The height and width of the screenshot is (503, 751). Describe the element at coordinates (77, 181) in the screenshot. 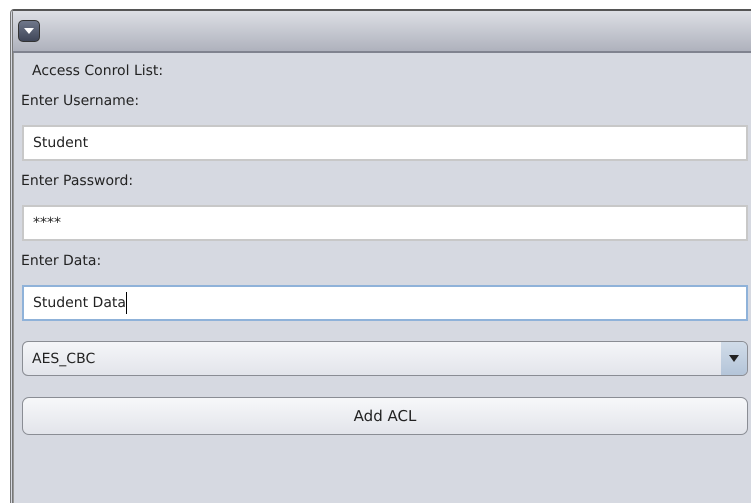

I see `field-label: Enter Password:` at that location.